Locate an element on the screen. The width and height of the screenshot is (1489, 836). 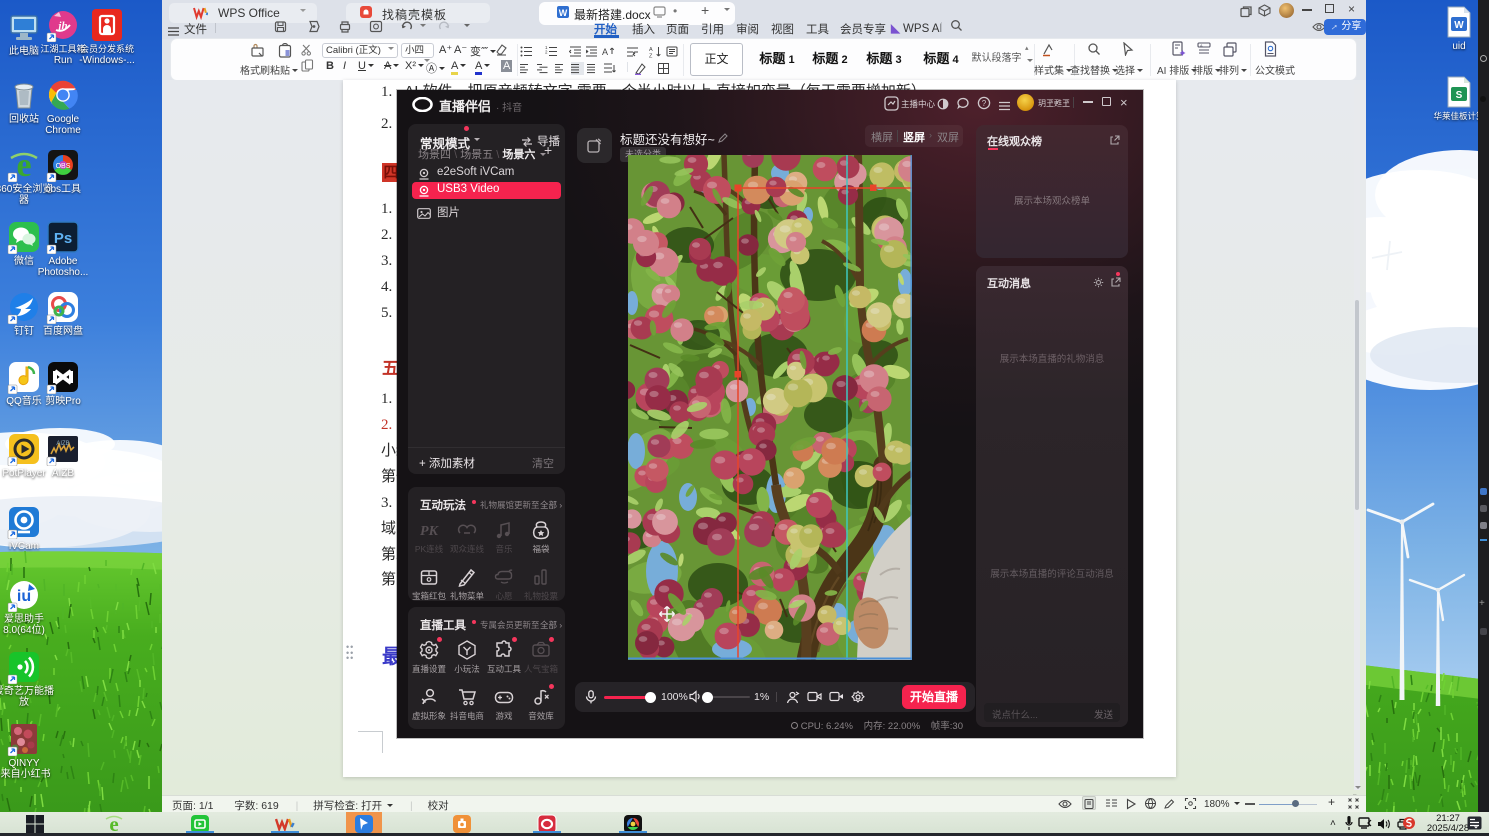
svg-text: Z is located at coordinates (651, 56).